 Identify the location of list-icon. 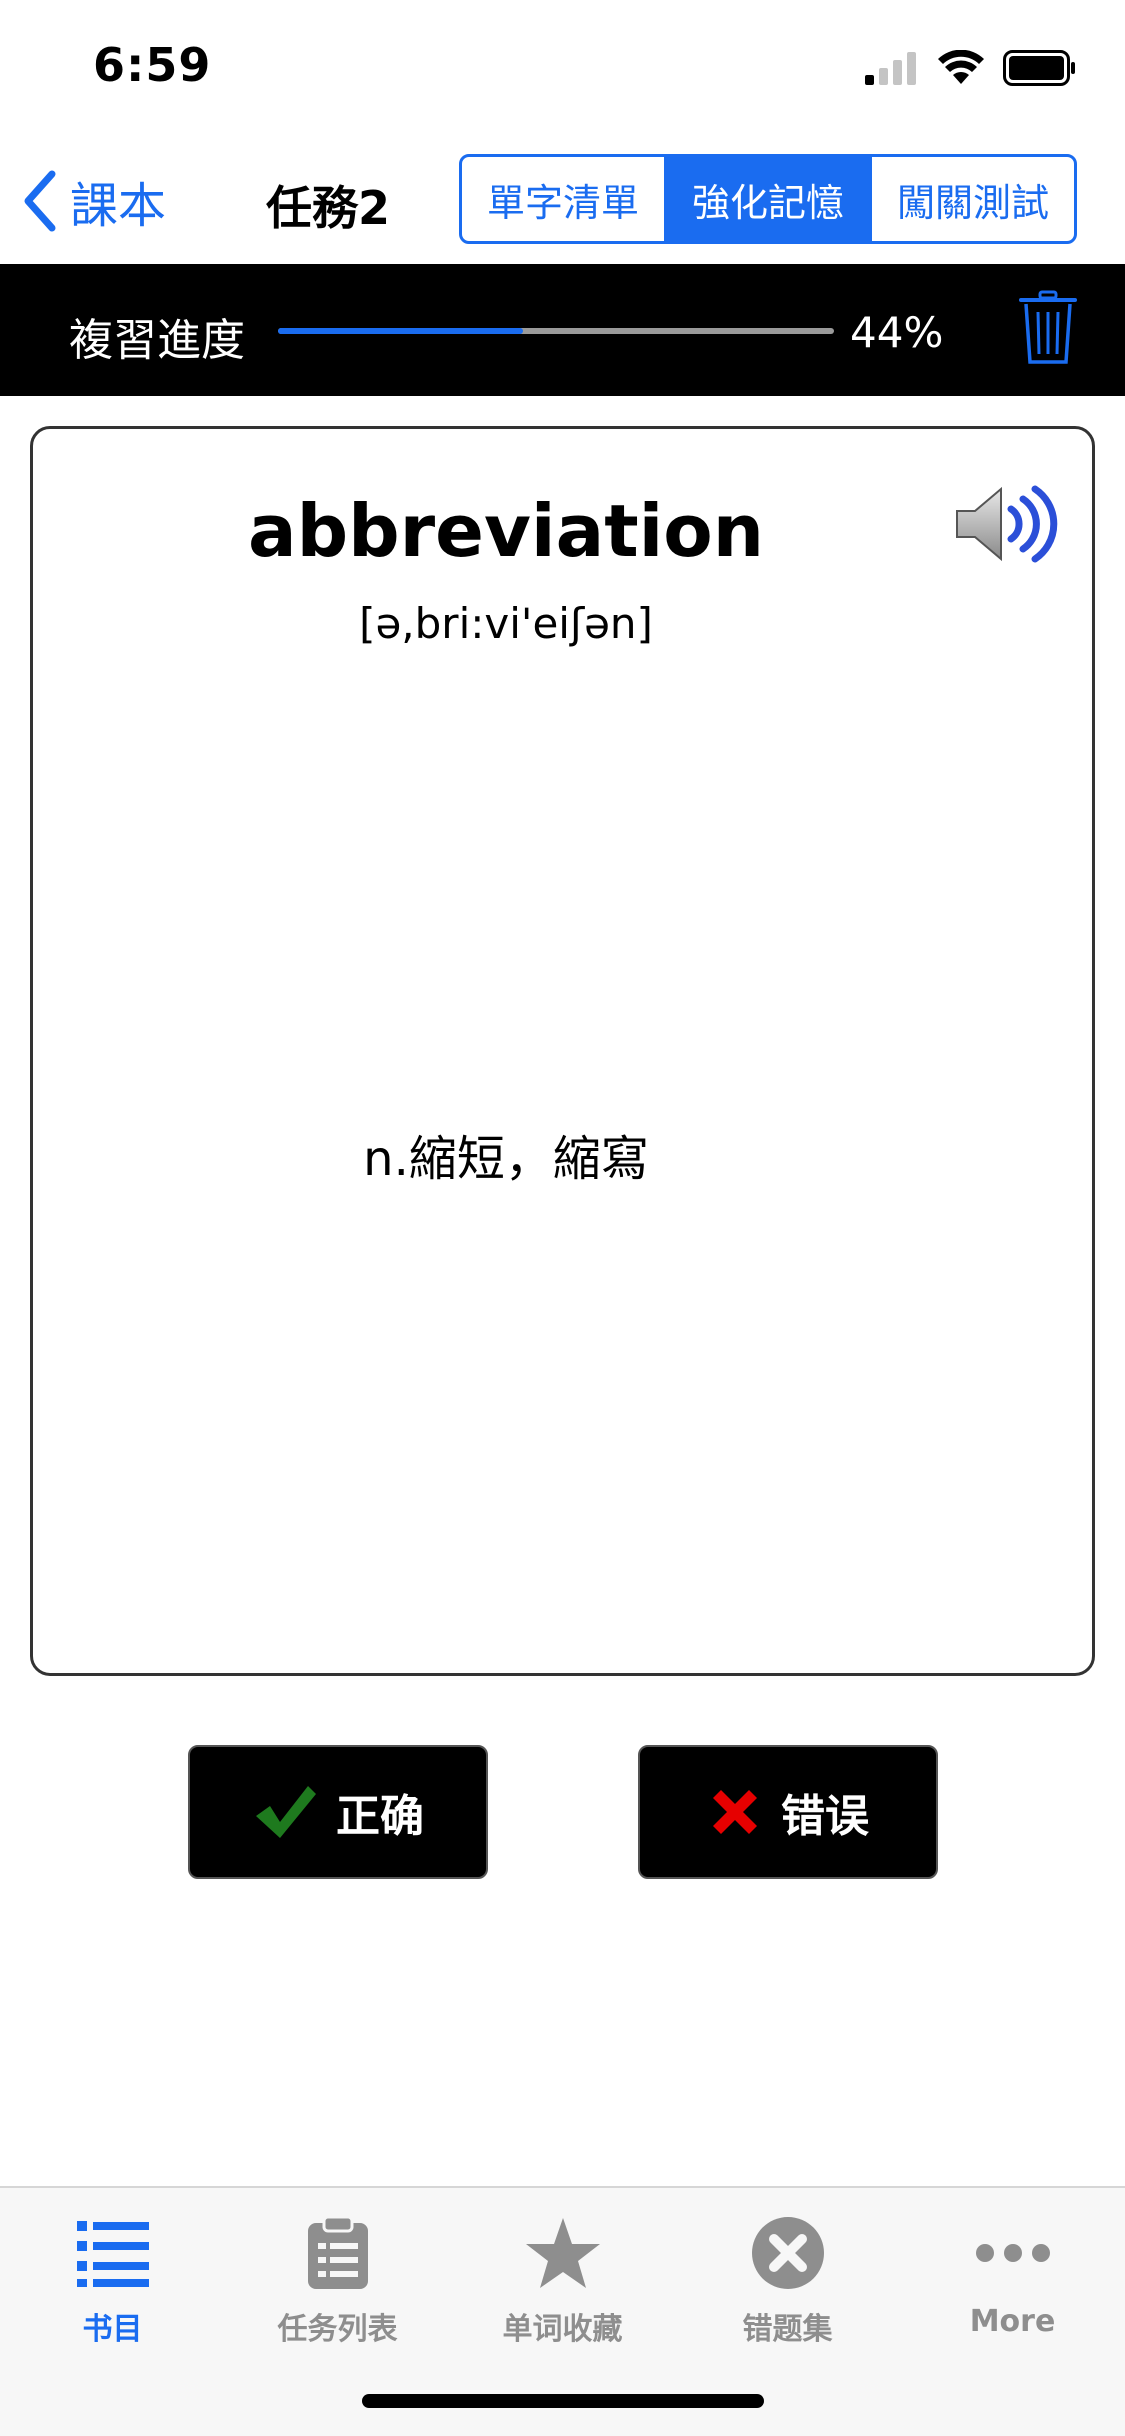
(112, 2254).